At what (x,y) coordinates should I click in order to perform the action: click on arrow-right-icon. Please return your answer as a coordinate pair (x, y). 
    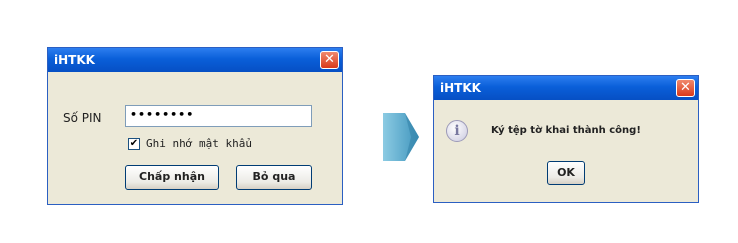
    Looking at the image, I should click on (401, 137).